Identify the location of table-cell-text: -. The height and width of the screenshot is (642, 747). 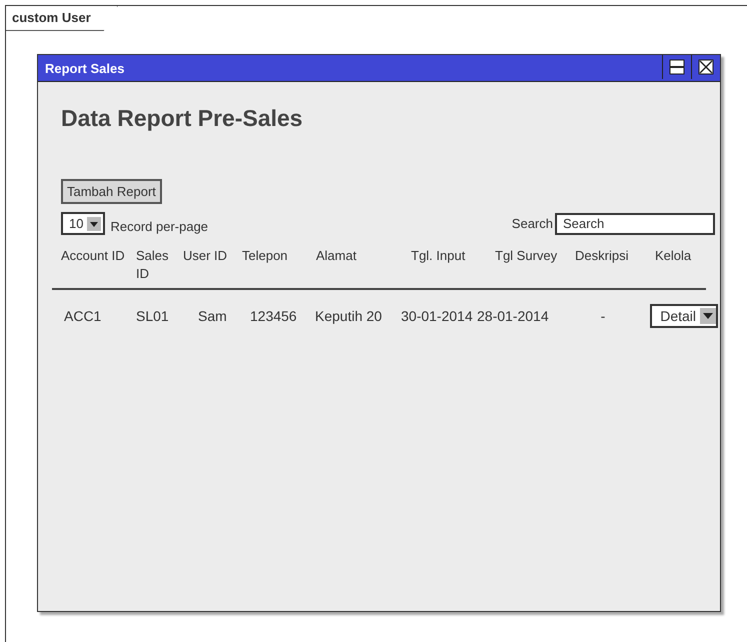
(603, 316).